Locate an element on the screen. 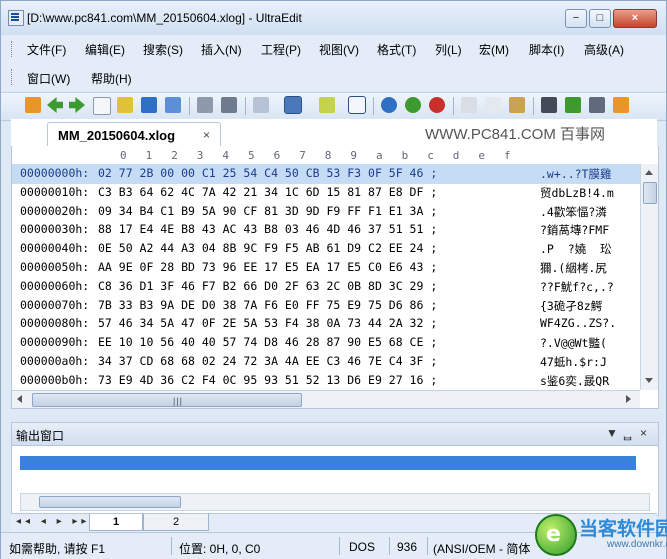 This screenshot has width=667, height=559. vertical-scroll-thumb is located at coordinates (650, 193).